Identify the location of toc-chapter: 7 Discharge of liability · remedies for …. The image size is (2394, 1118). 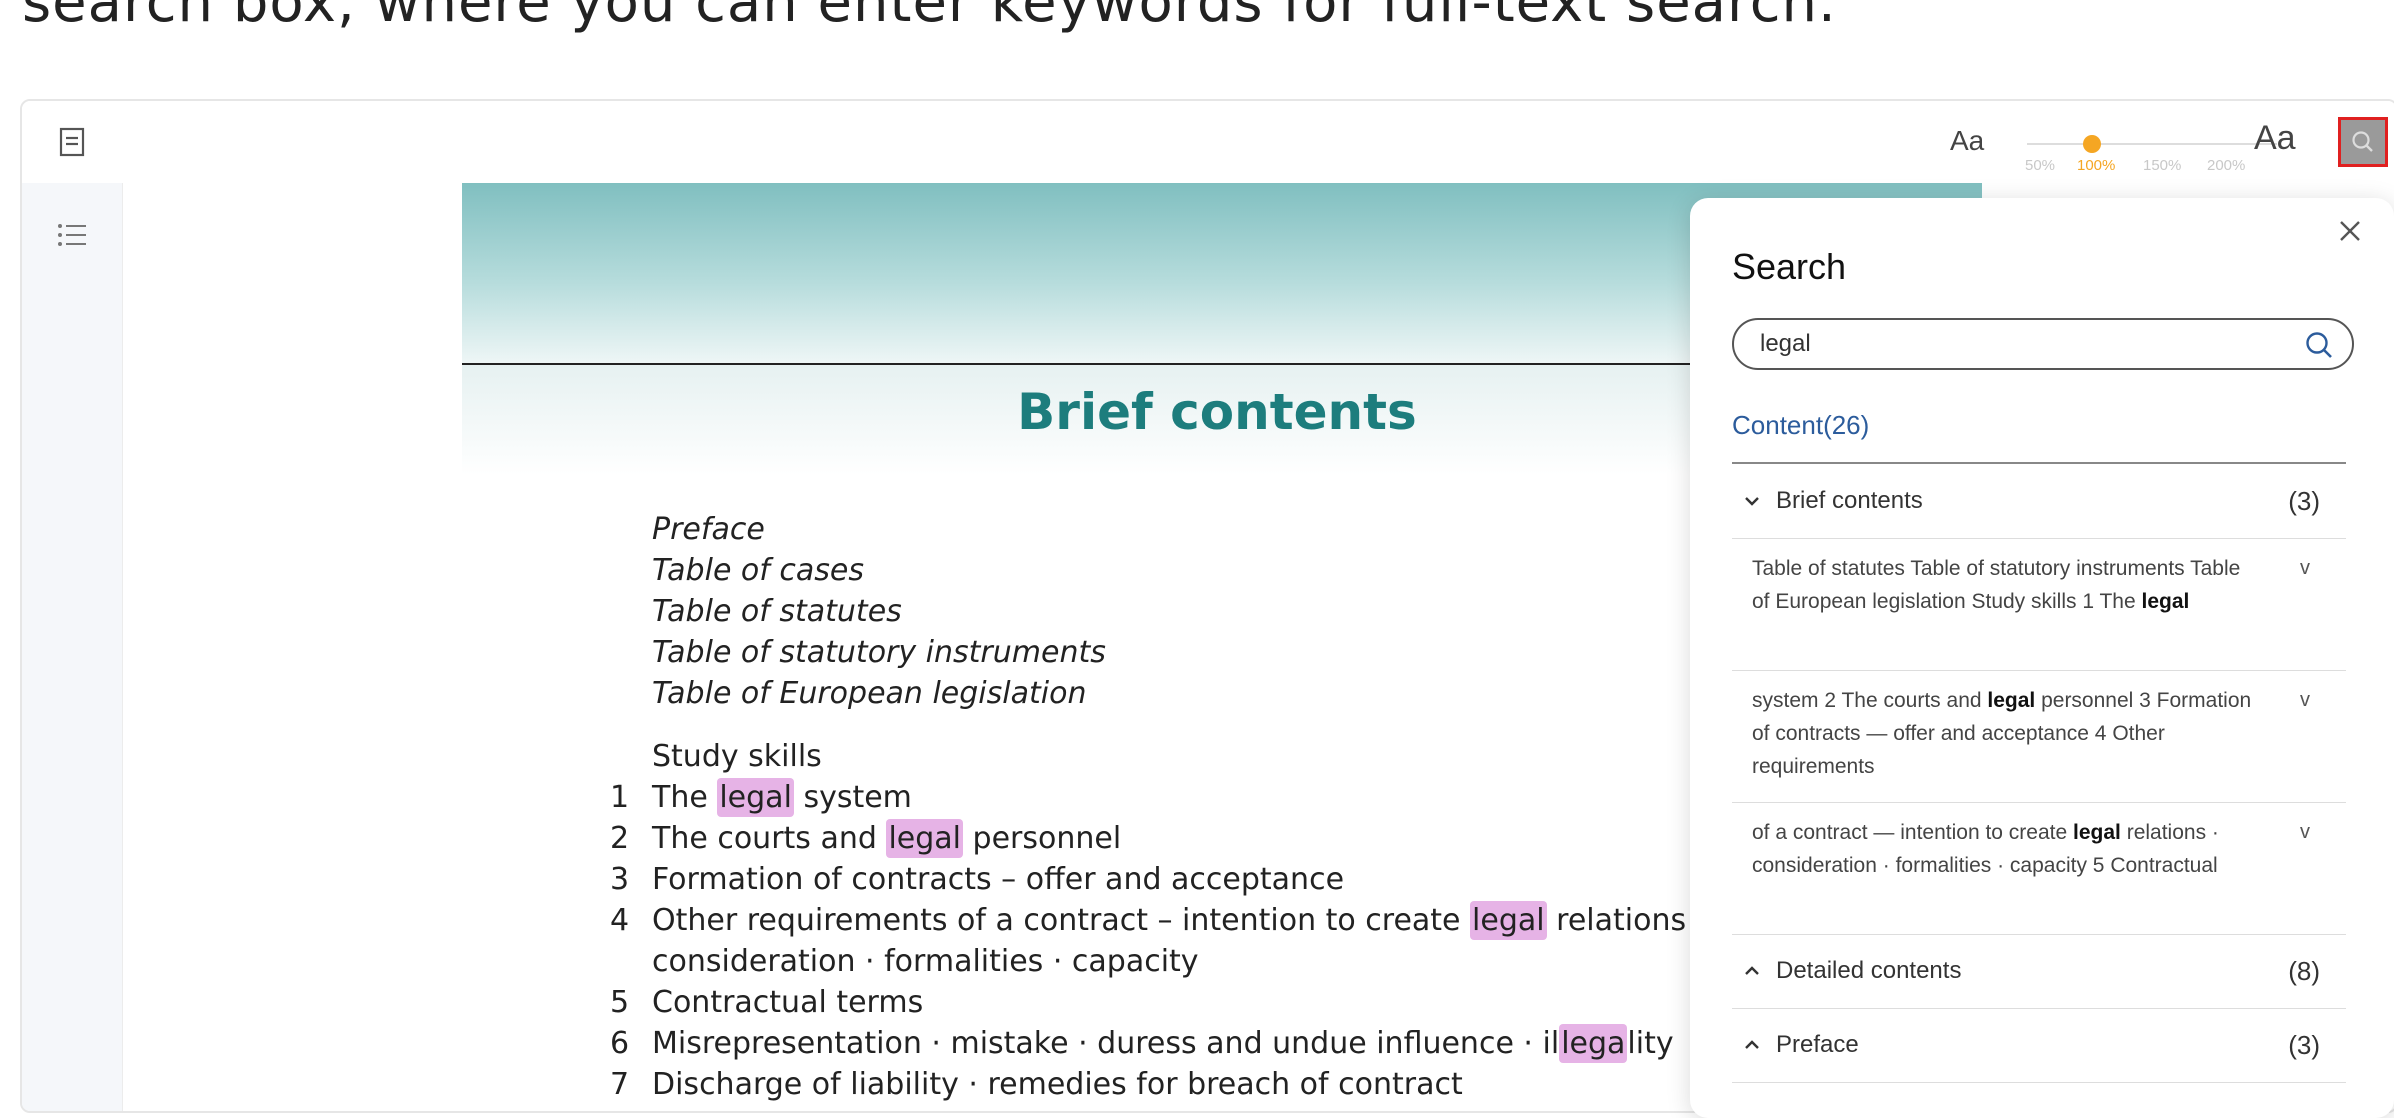
(1157, 1084).